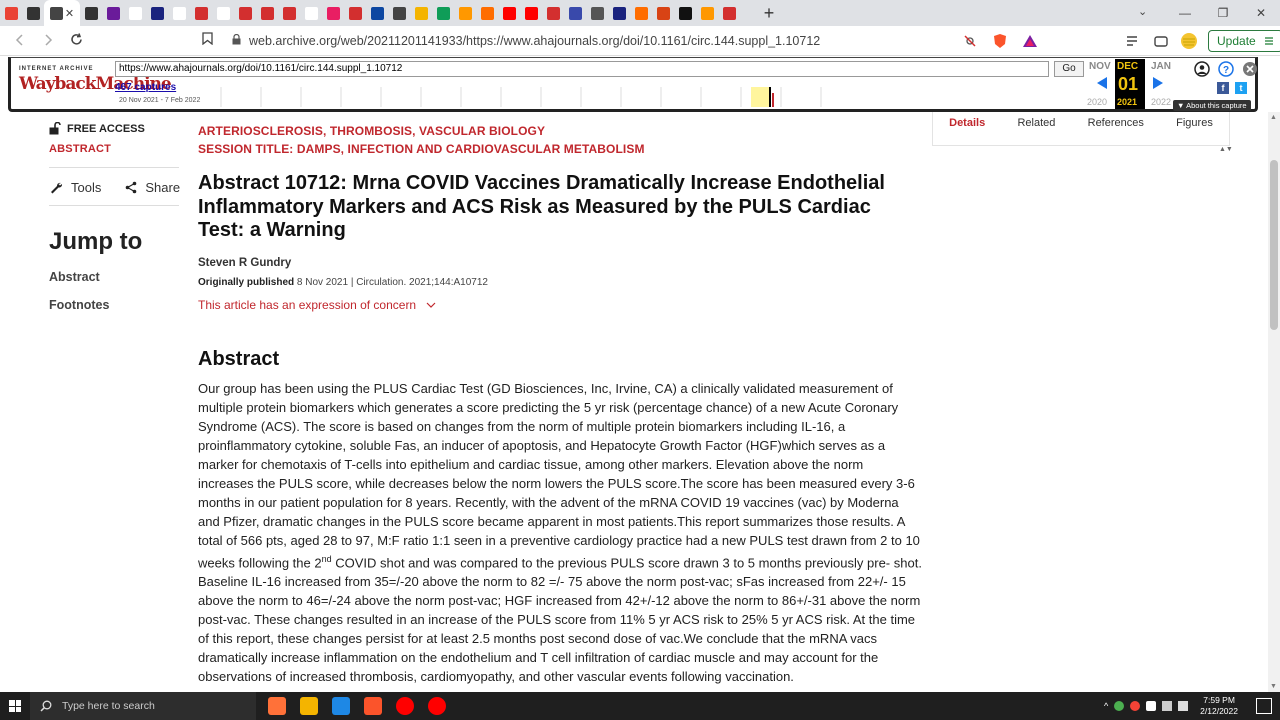  Describe the element at coordinates (20, 41) in the screenshot. I see `back-button` at that location.